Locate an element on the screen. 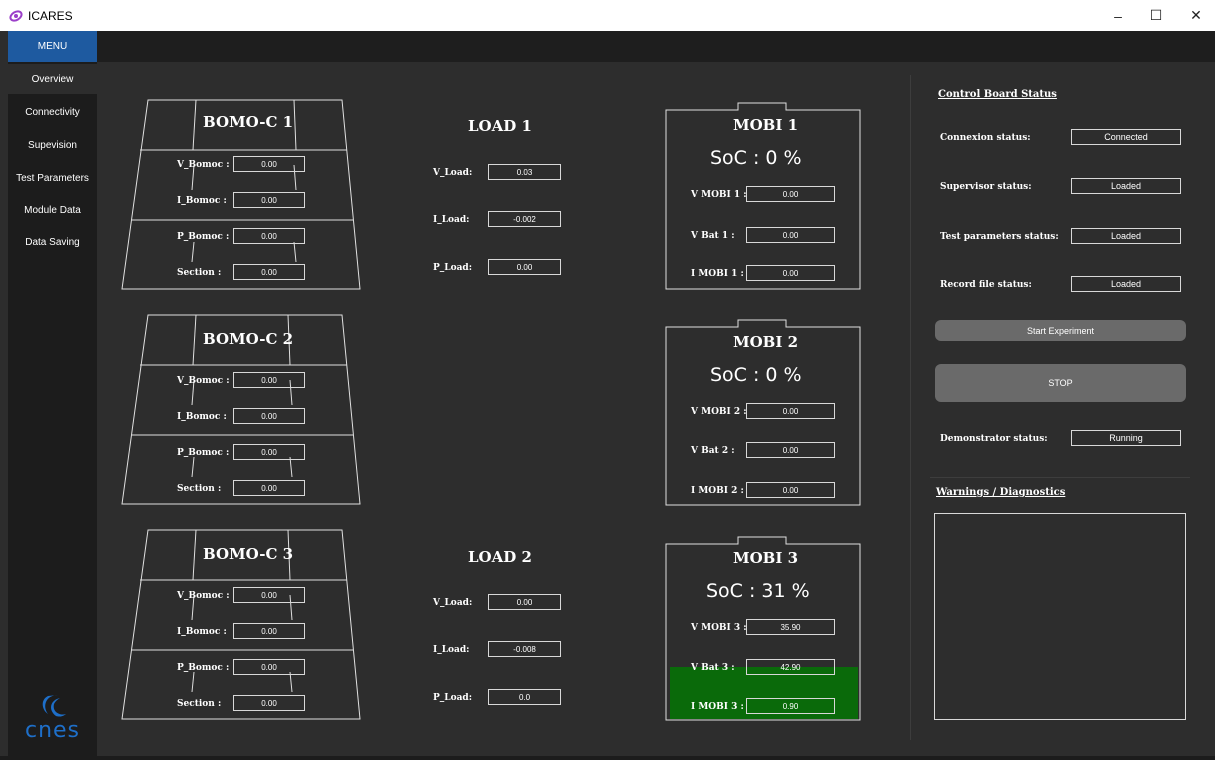  mobi-3-title: MOBI 3 is located at coordinates (766, 558).